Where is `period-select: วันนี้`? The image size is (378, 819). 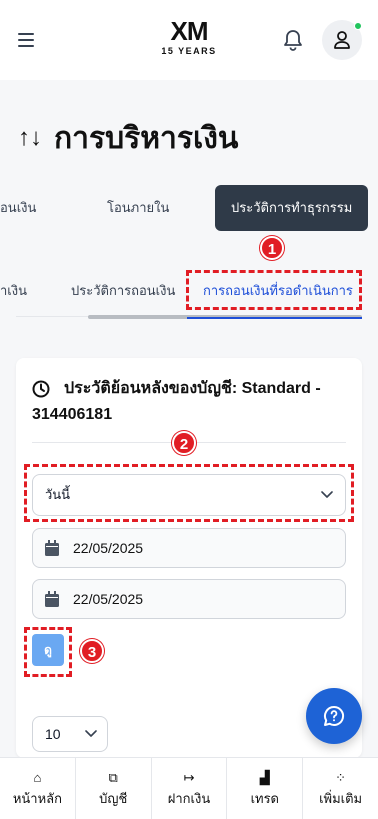 period-select: วันนี้ is located at coordinates (189, 495).